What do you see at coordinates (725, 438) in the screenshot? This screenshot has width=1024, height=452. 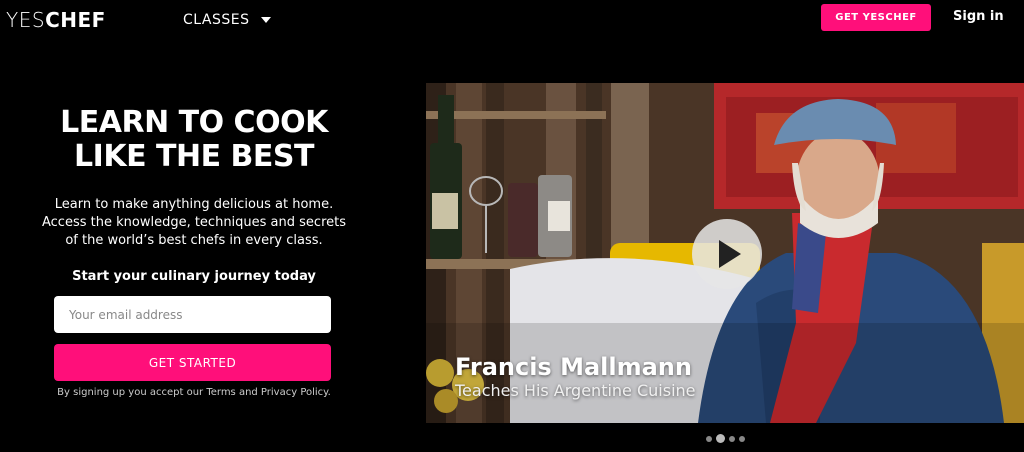 I see `carousel-dots` at bounding box center [725, 438].